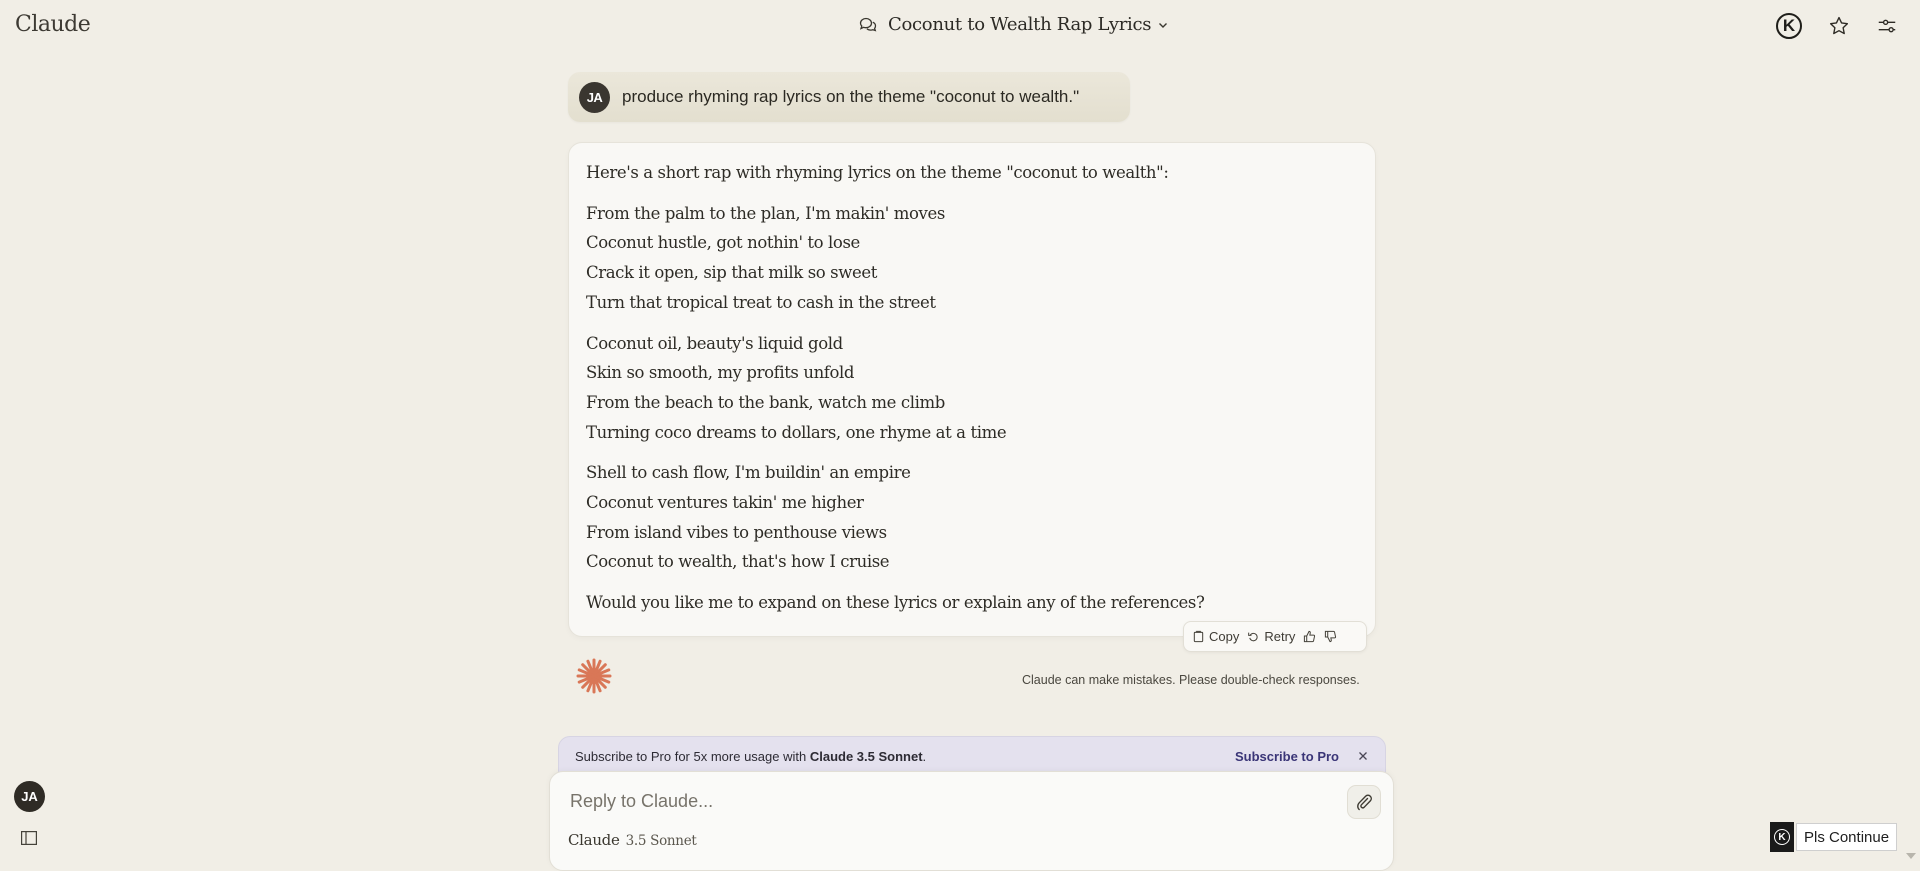 This screenshot has height=871, width=1920. What do you see at coordinates (1163, 25) in the screenshot?
I see `chevron-down-icon` at bounding box center [1163, 25].